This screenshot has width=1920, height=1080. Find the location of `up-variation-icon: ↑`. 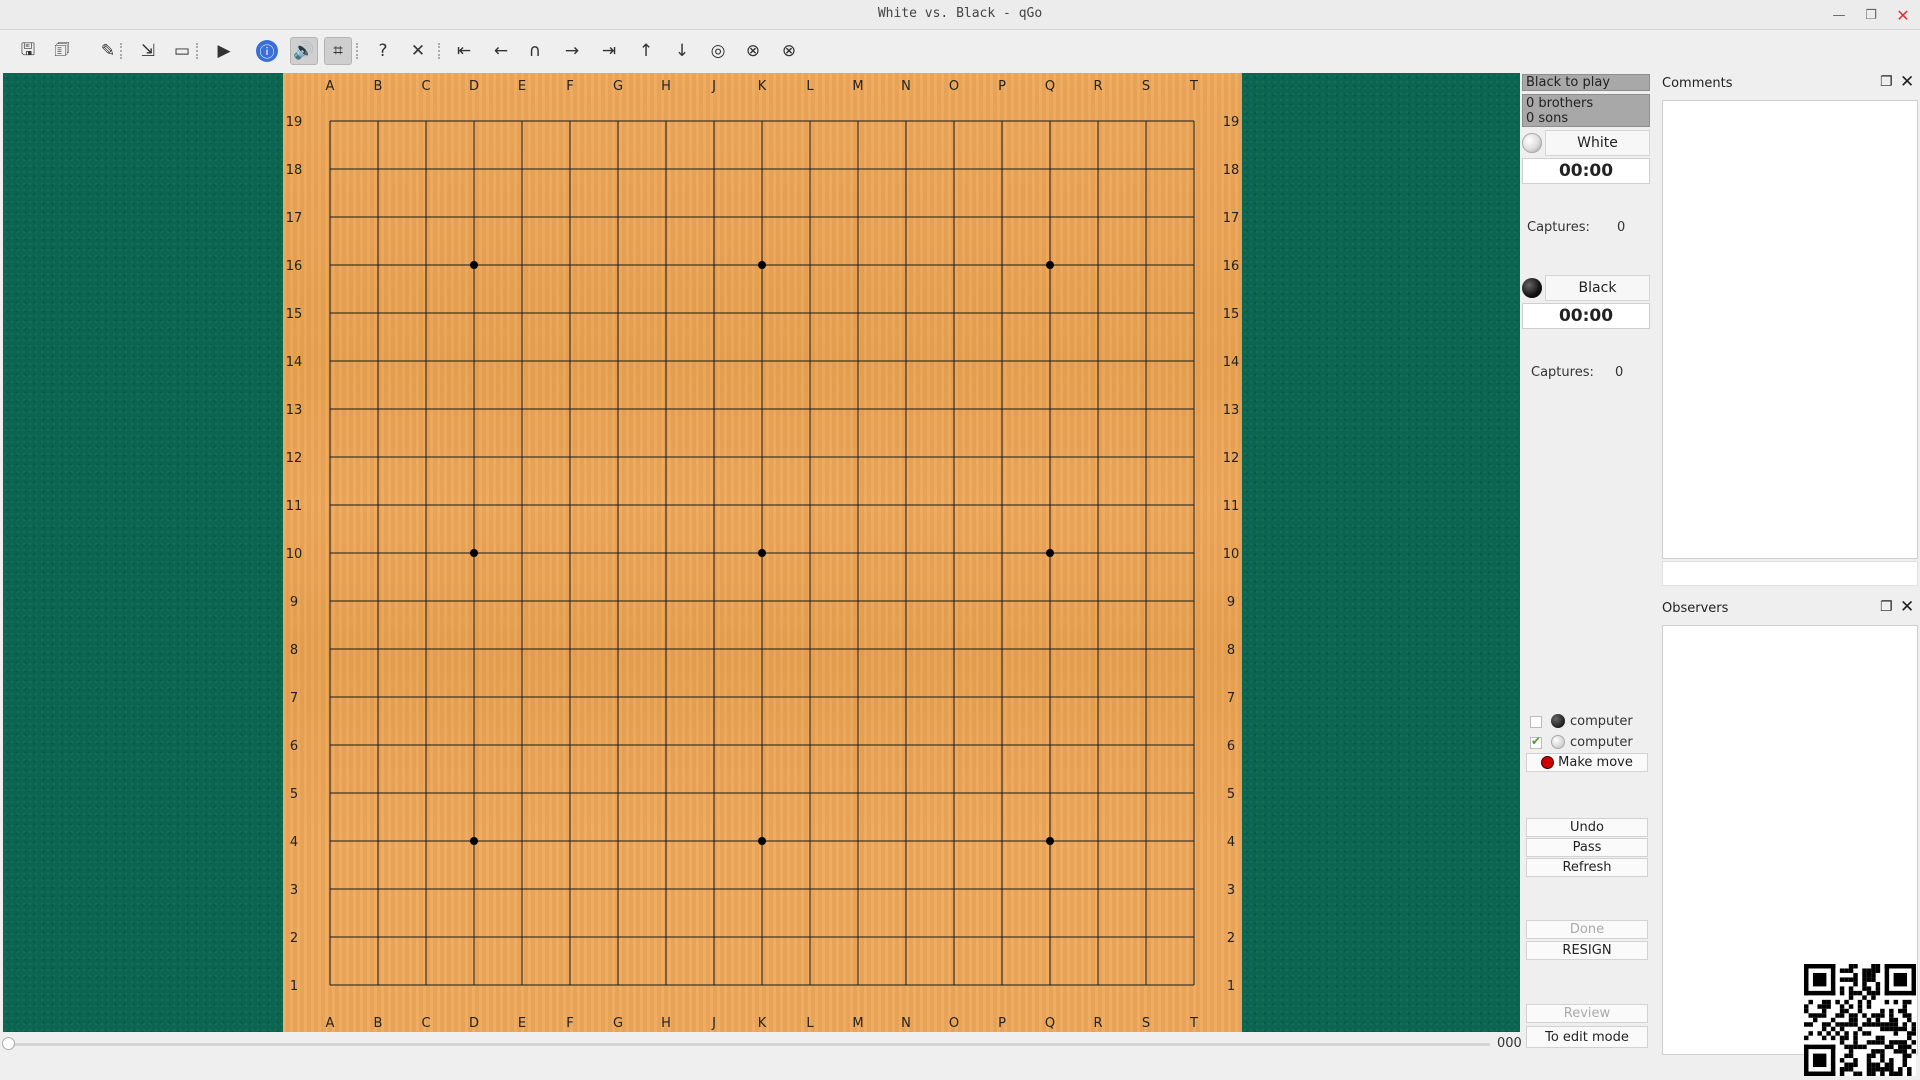

up-variation-icon: ↑ is located at coordinates (646, 51).